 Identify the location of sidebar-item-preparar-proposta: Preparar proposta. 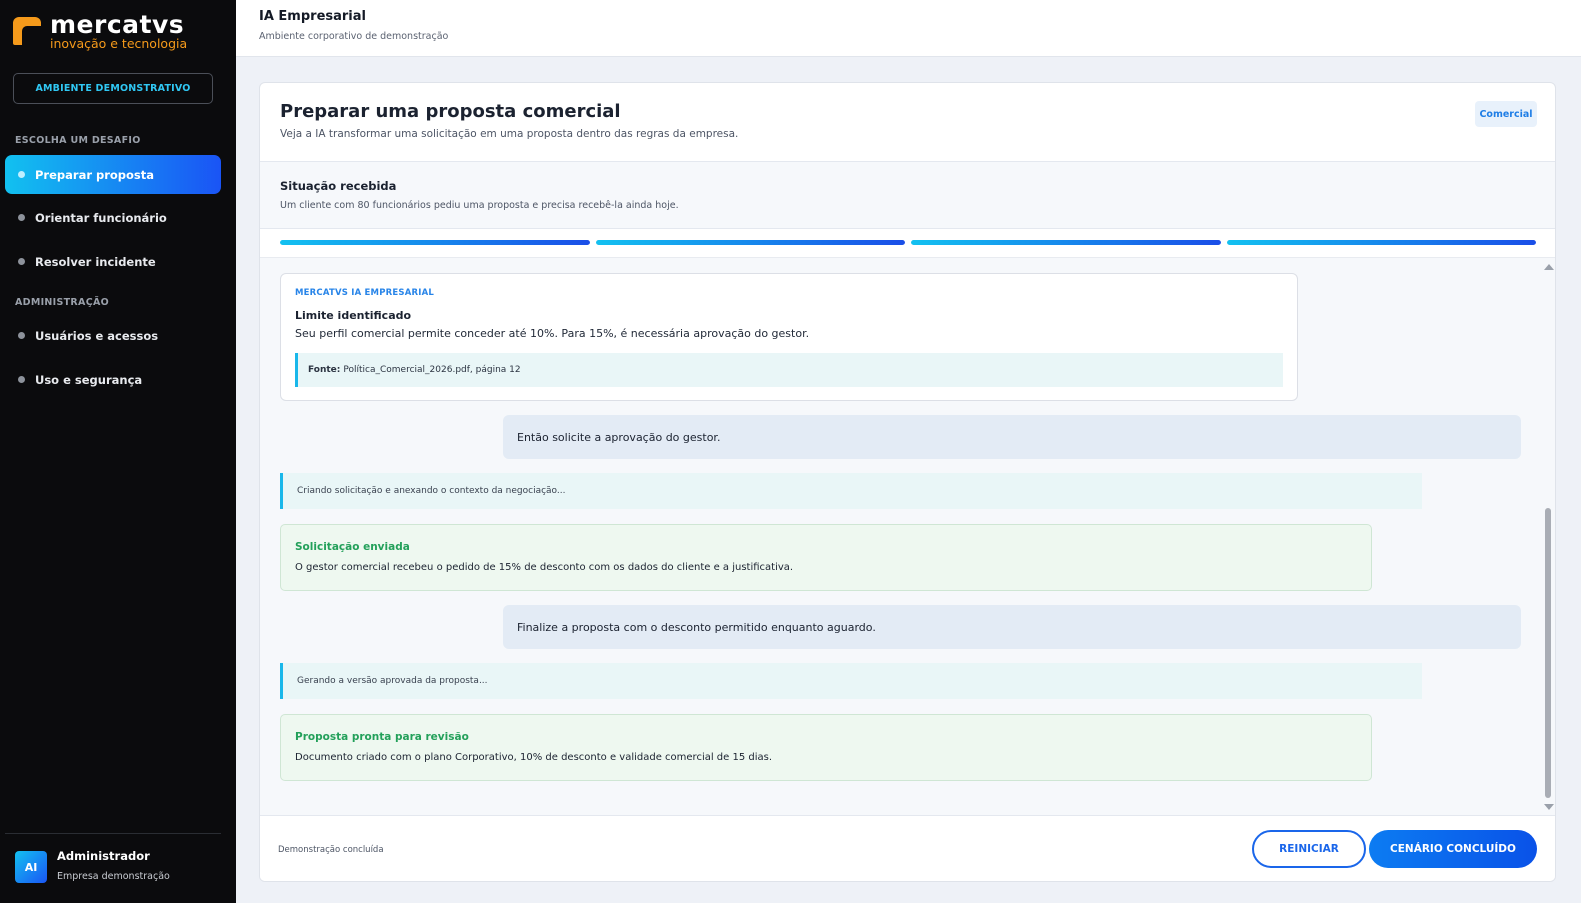
(113, 174).